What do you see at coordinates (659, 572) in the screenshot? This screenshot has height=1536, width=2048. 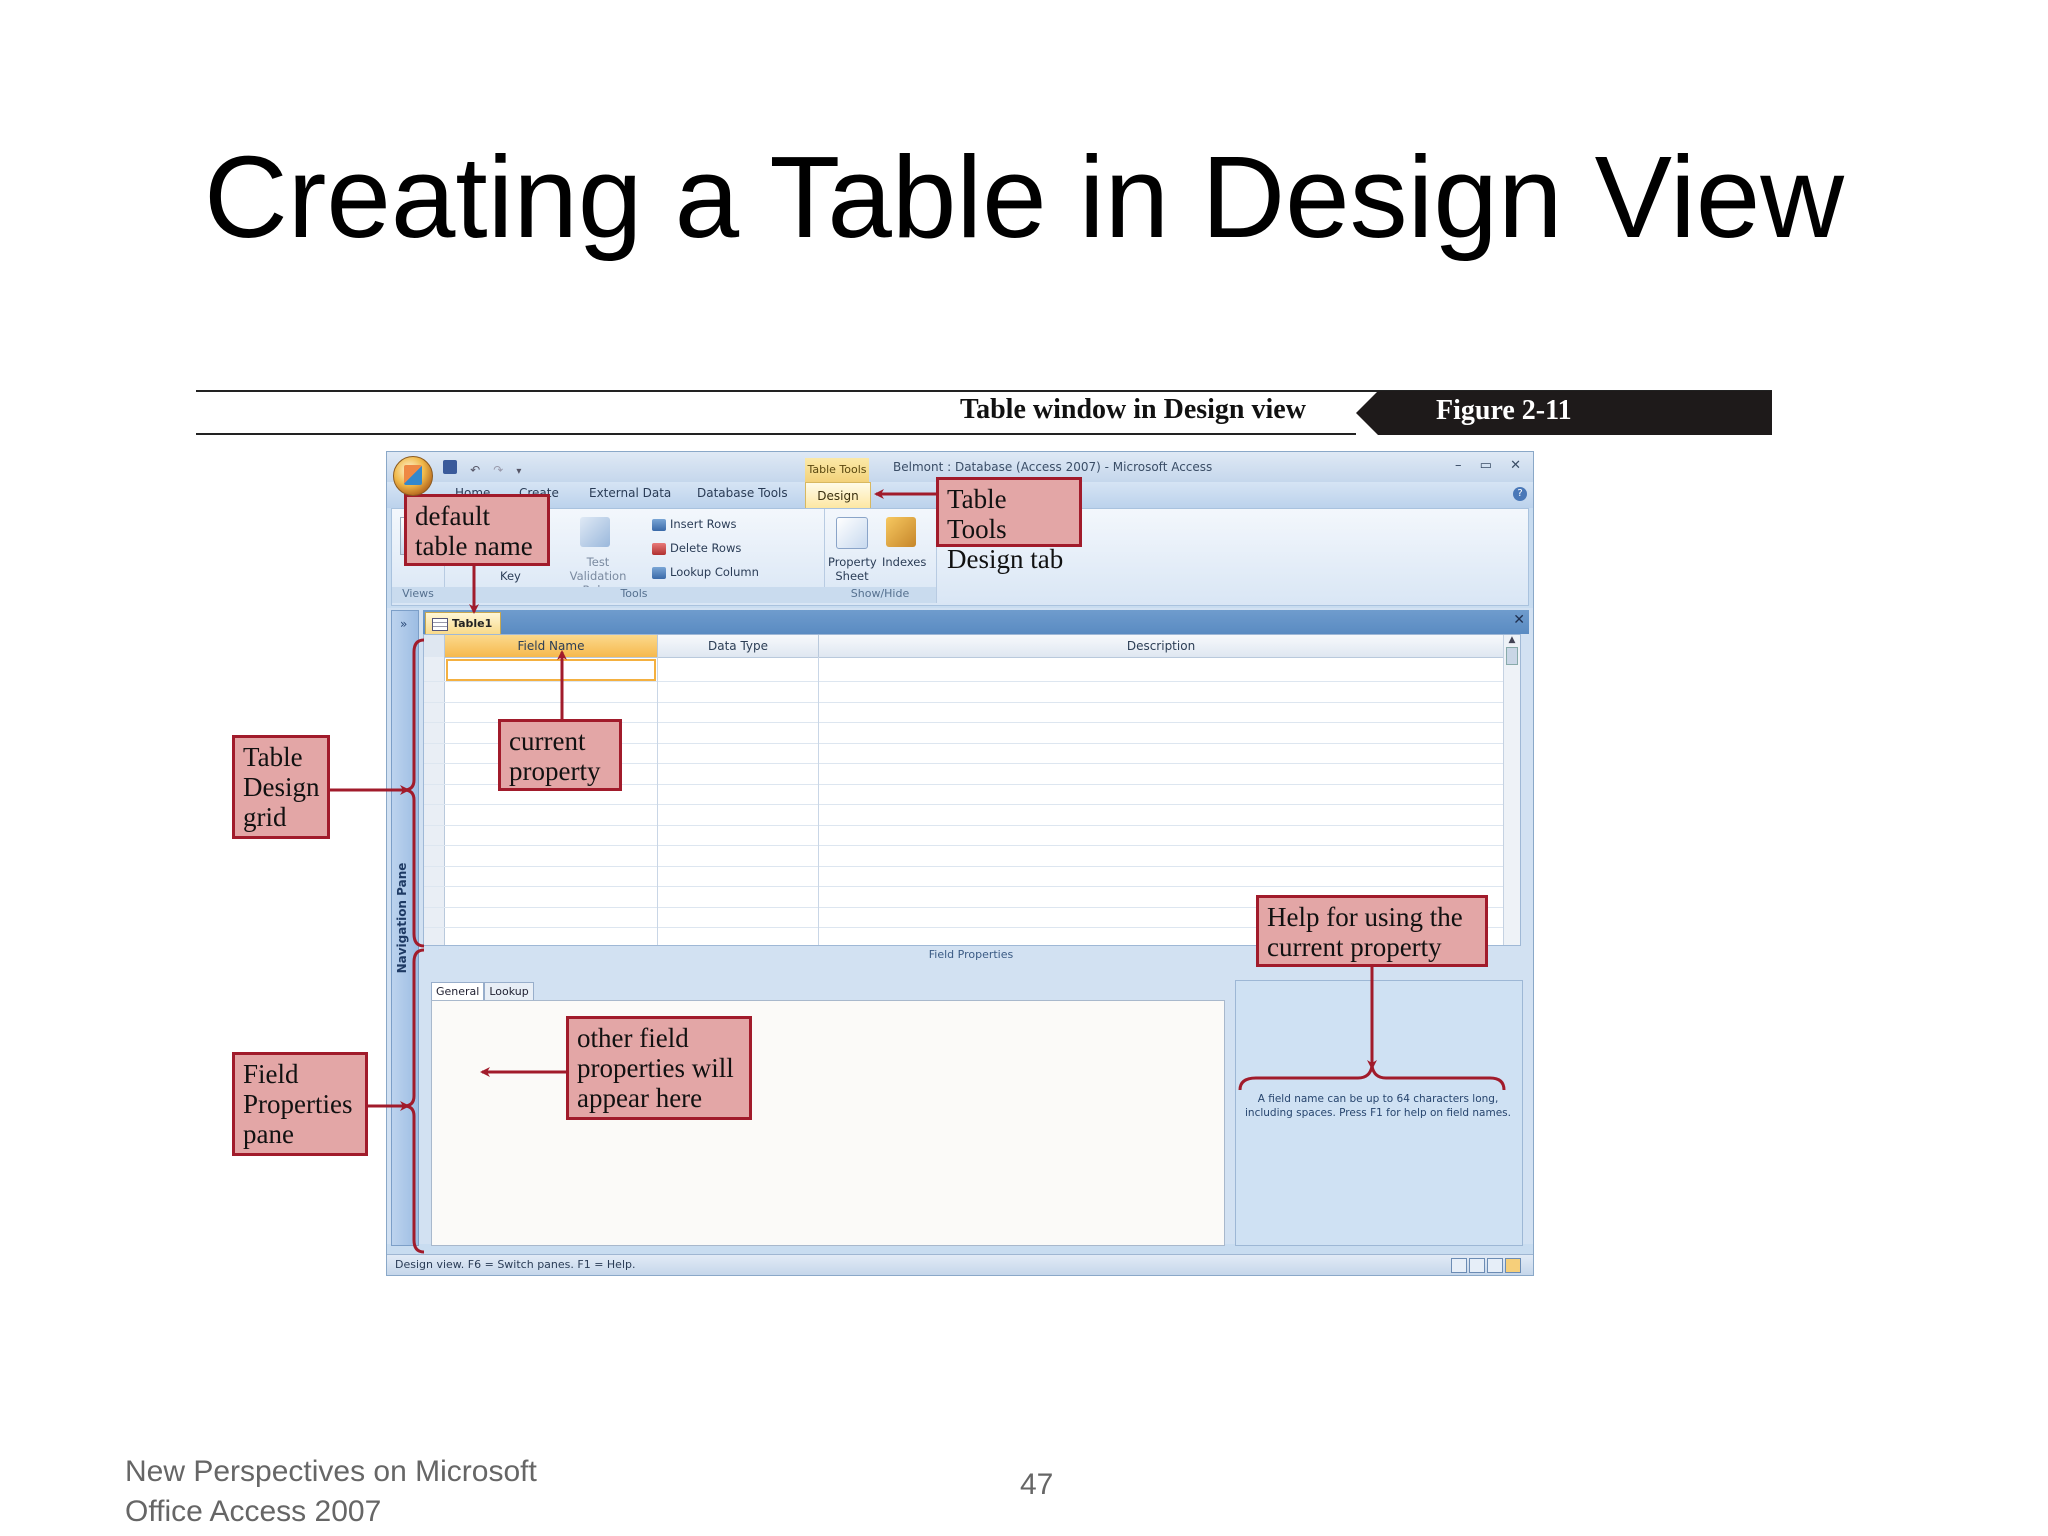 I see `lookup-column-icon` at bounding box center [659, 572].